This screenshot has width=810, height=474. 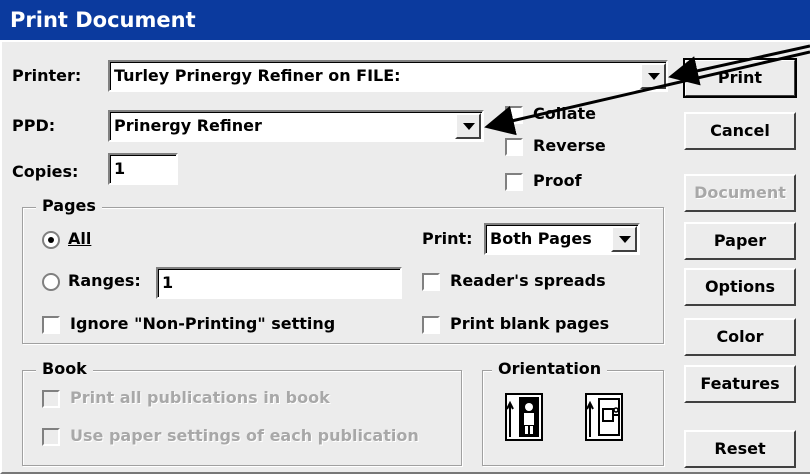 I want to click on ppd-callout-arrow, so click(x=647, y=93).